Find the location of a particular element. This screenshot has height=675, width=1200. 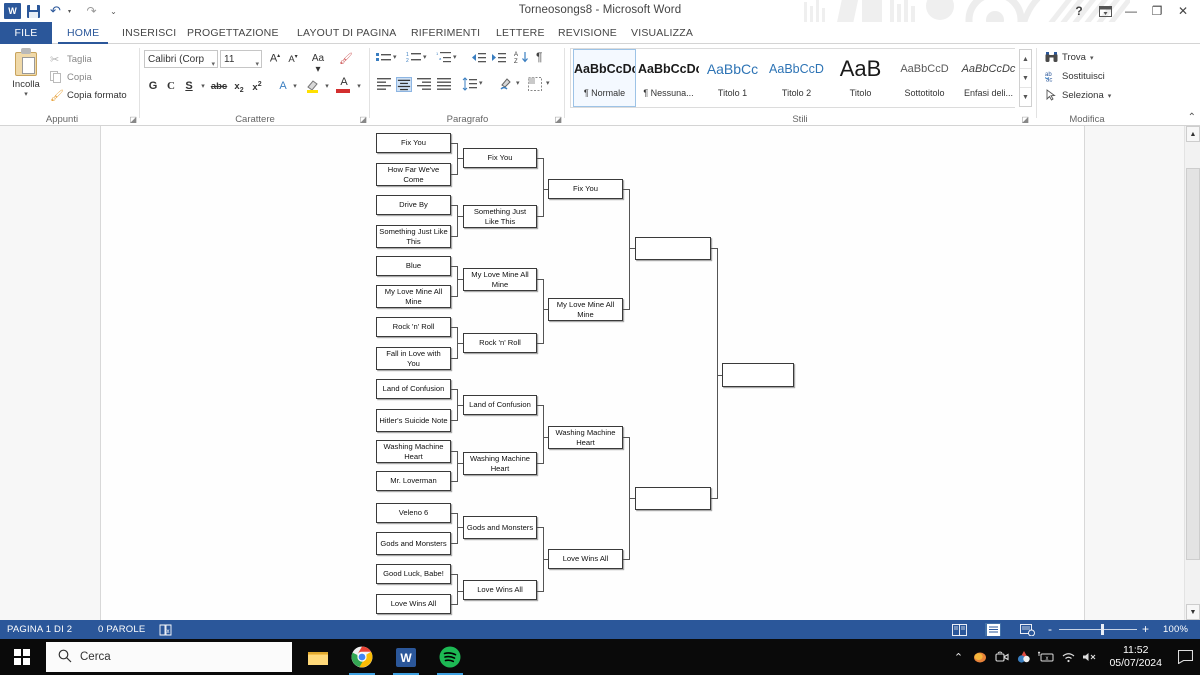

tab-revisione: REVISIONE is located at coordinates (587, 33).